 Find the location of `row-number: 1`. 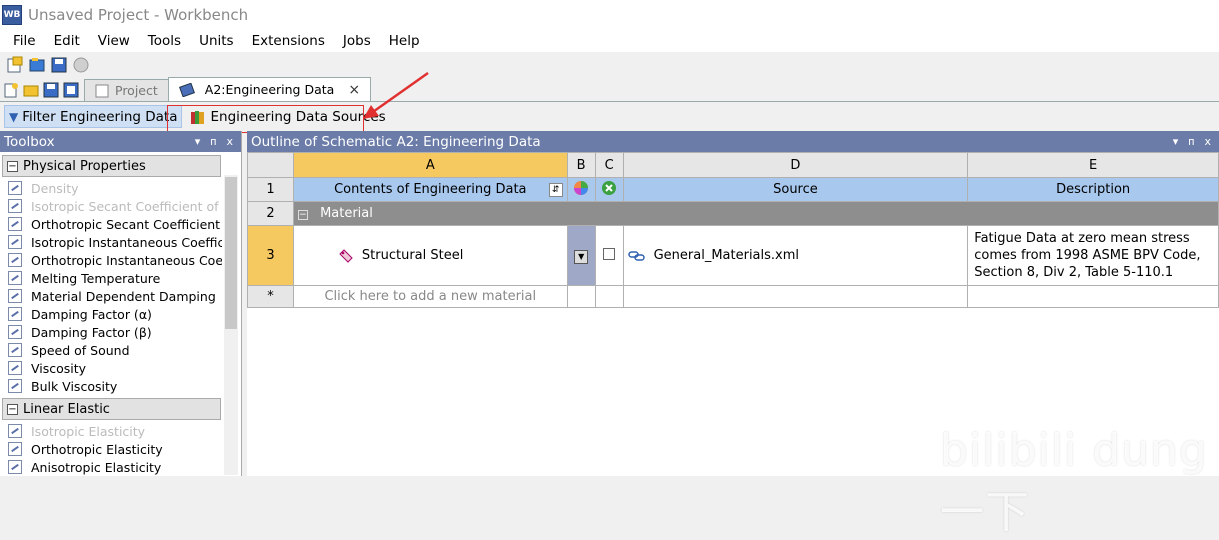

row-number: 1 is located at coordinates (270, 189).